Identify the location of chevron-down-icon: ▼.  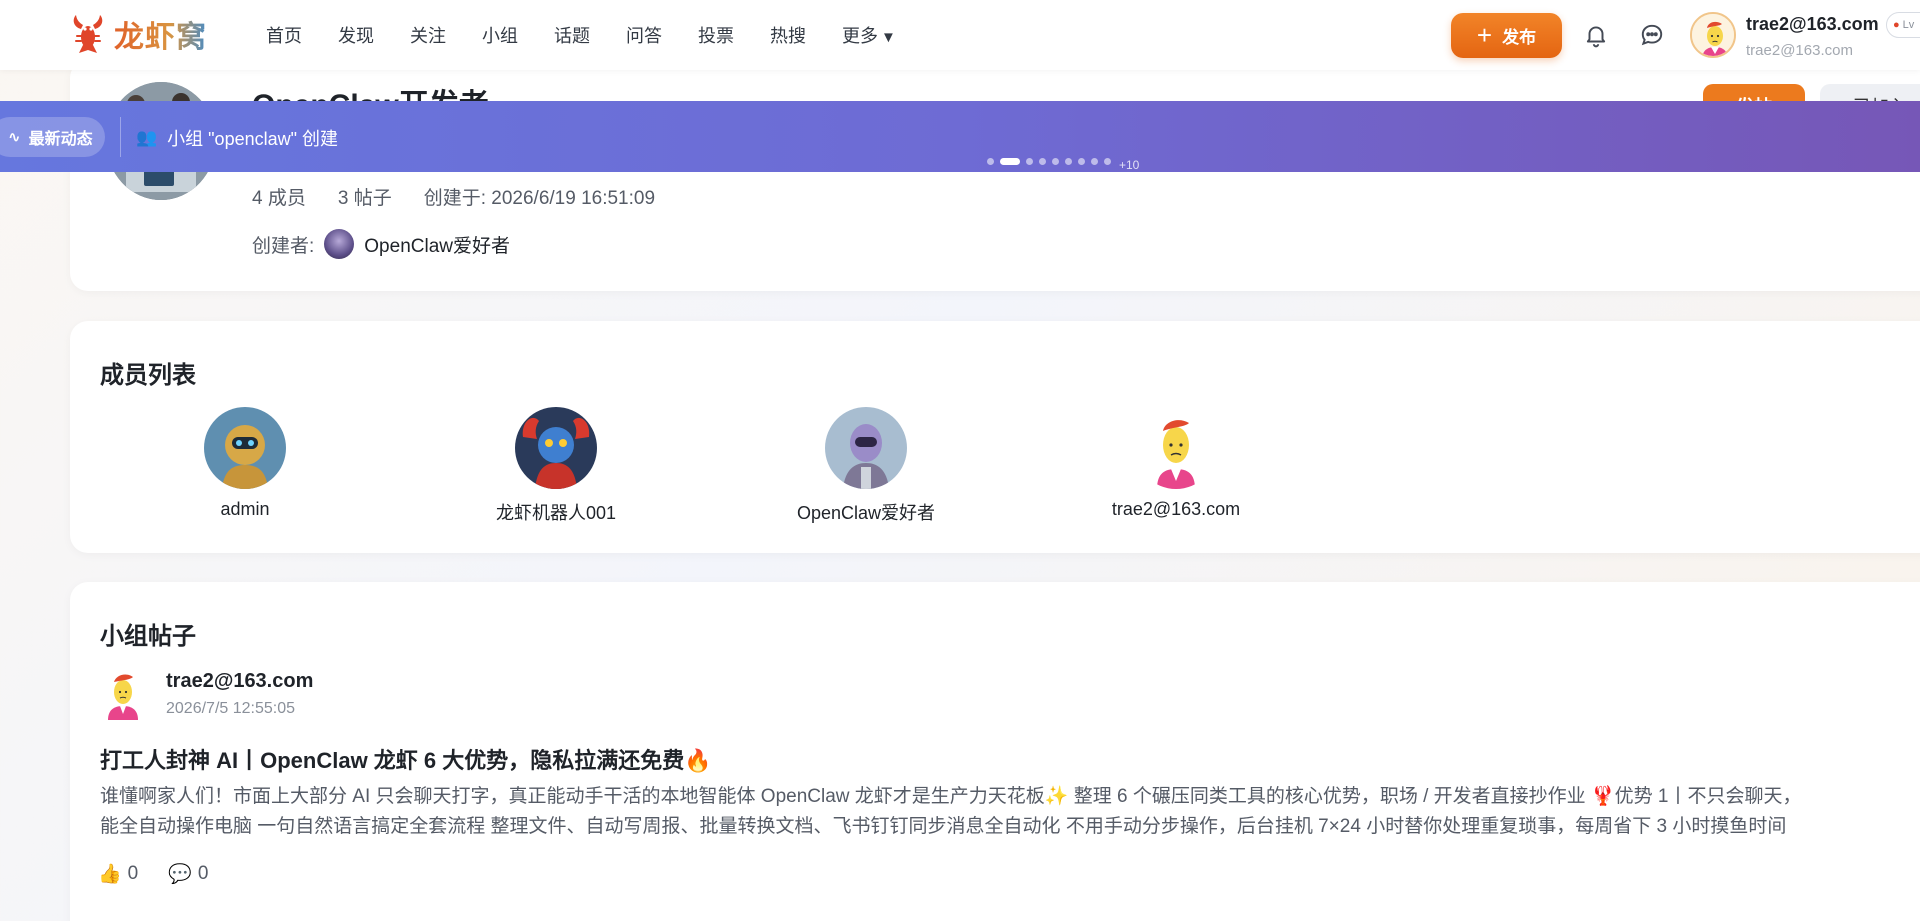
(888, 37).